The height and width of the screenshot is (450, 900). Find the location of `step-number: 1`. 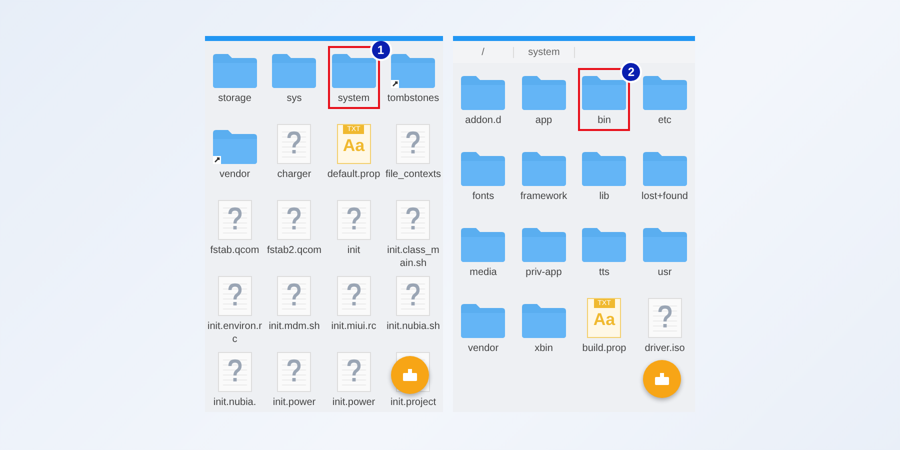

step-number: 1 is located at coordinates (381, 51).